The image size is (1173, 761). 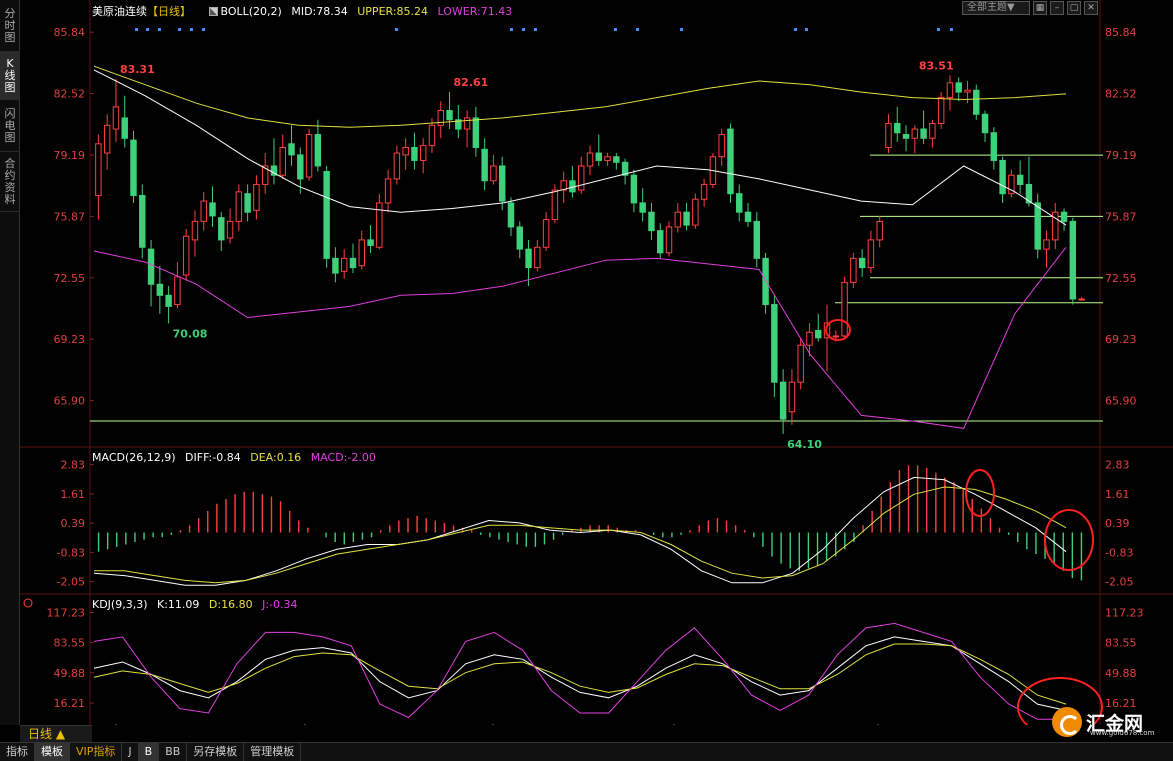 What do you see at coordinates (66, 612) in the screenshot?
I see `kdj-tick-left-0: 117.23` at bounding box center [66, 612].